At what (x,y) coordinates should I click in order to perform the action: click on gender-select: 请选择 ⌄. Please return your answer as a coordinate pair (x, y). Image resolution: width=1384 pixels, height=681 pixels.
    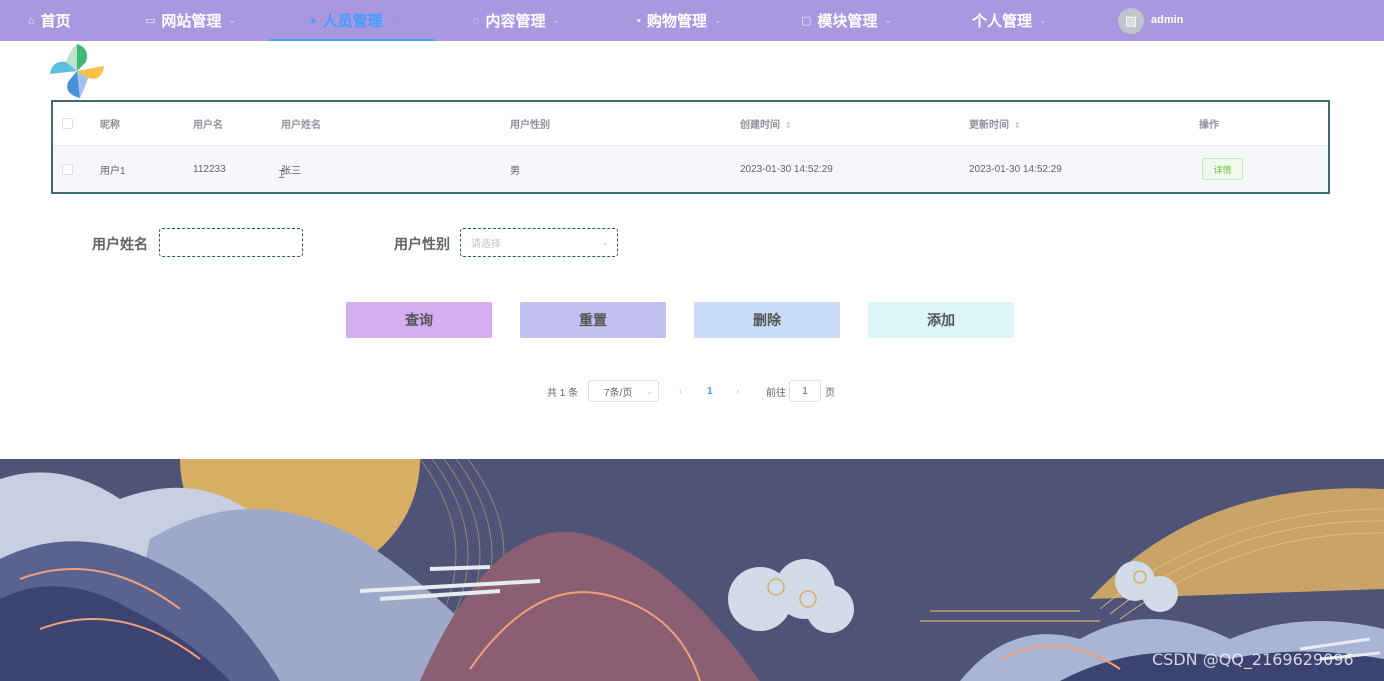
    Looking at the image, I should click on (539, 242).